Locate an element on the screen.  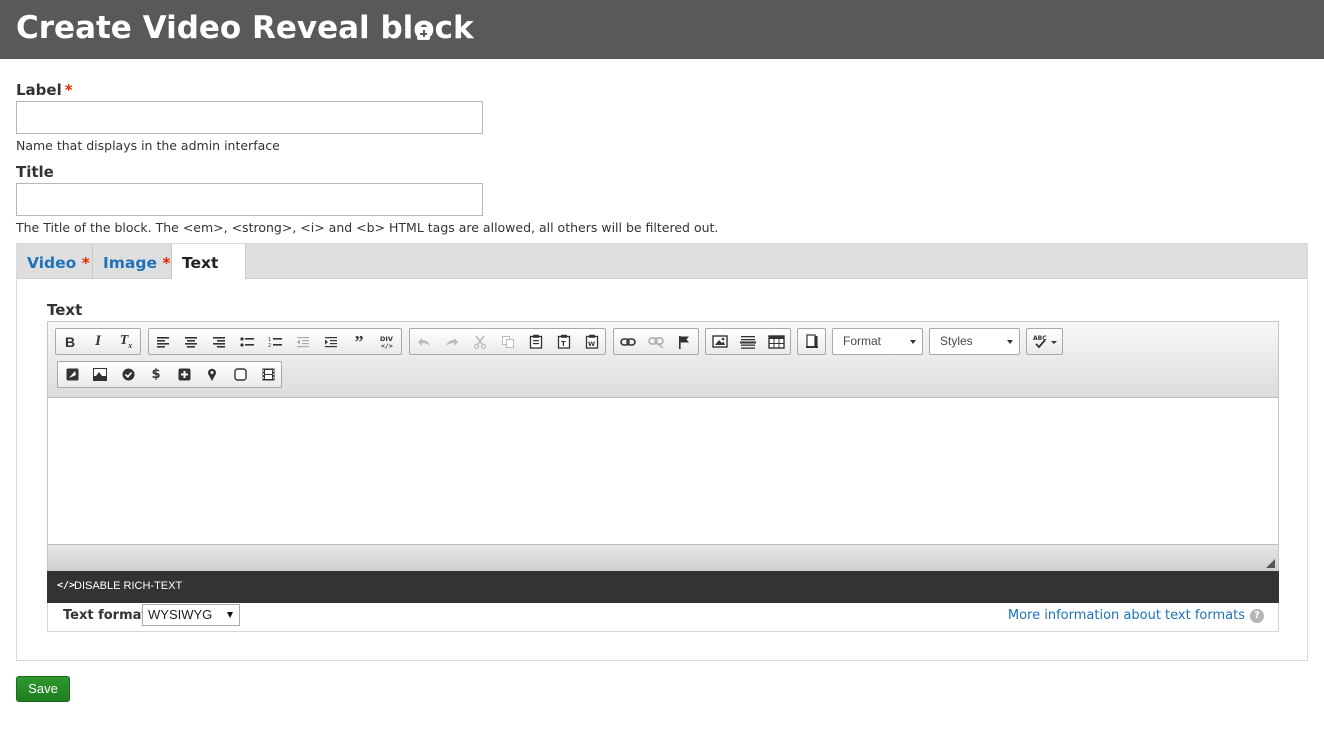
paste-text-icon: T is located at coordinates (564, 341).